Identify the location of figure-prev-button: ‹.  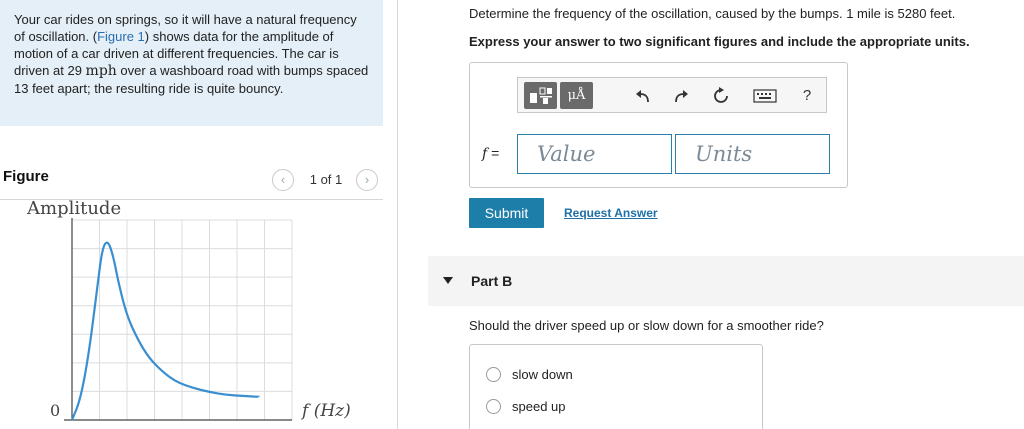
(283, 180).